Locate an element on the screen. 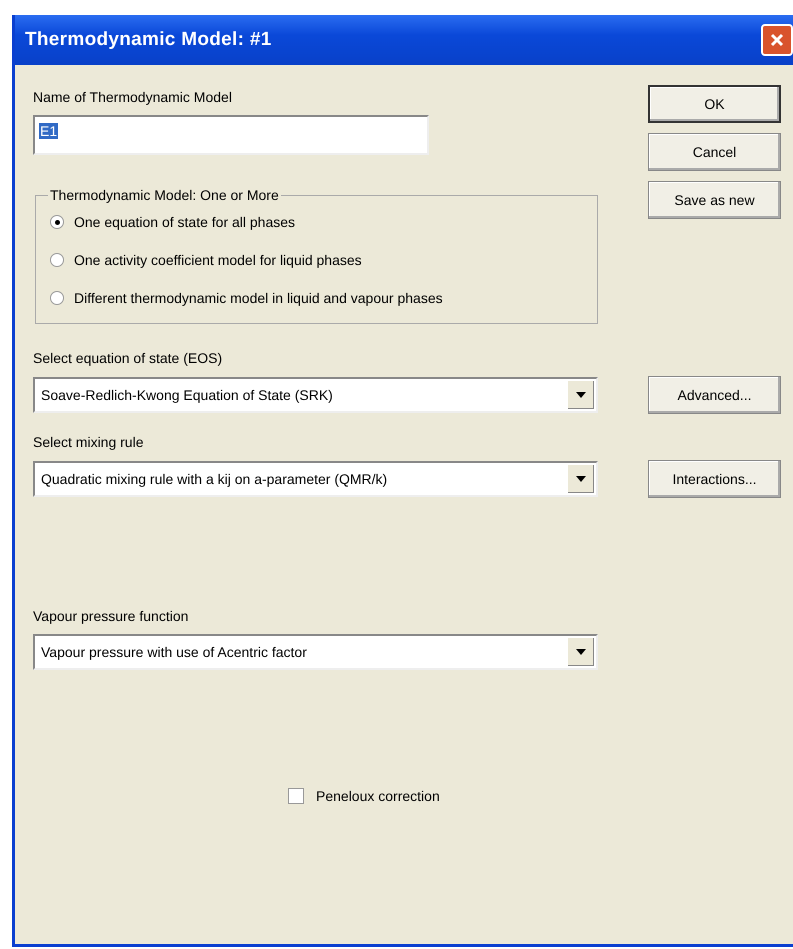 The height and width of the screenshot is (949, 793). close-icon is located at coordinates (777, 40).